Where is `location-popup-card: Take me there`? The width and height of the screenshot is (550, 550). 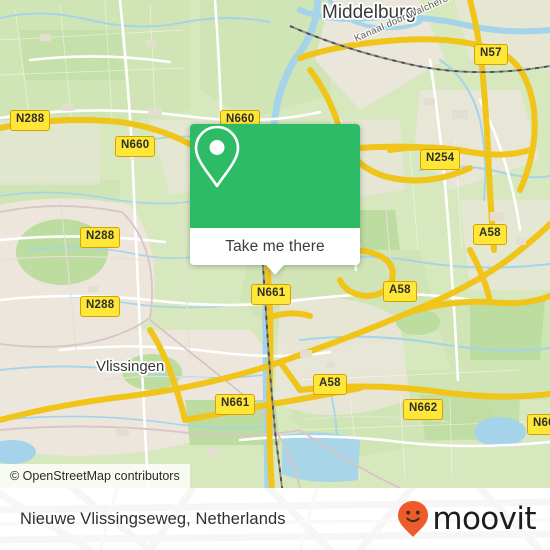 location-popup-card: Take me there is located at coordinates (275, 199).